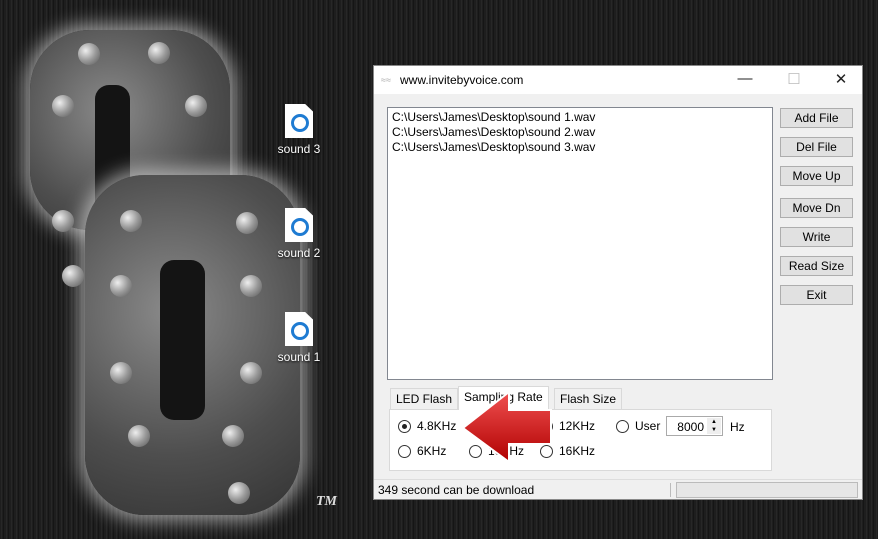  I want to click on title-bar: ≈≈ www.invitebyvoice.com — ☐ ✕, so click(618, 80).